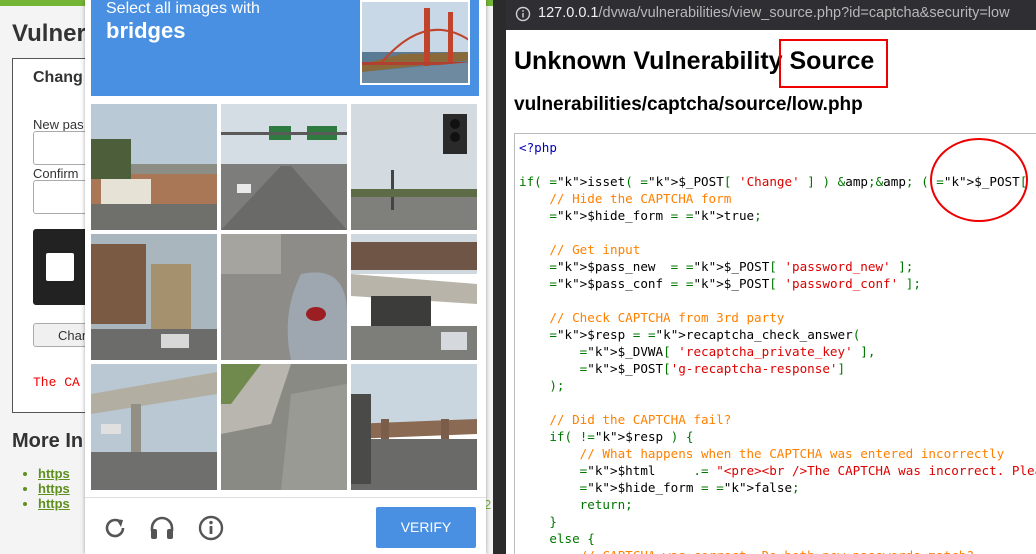  What do you see at coordinates (833, 63) in the screenshot?
I see `red-highlight-box` at bounding box center [833, 63].